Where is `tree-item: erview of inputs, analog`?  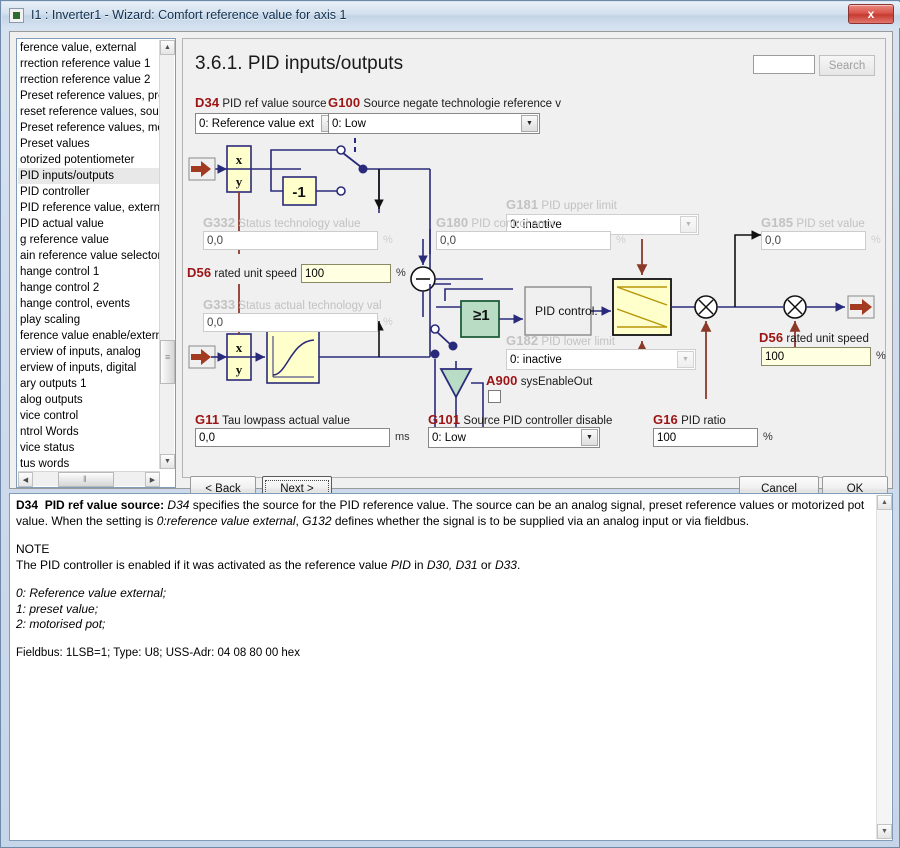 tree-item: erview of inputs, analog is located at coordinates (89, 352).